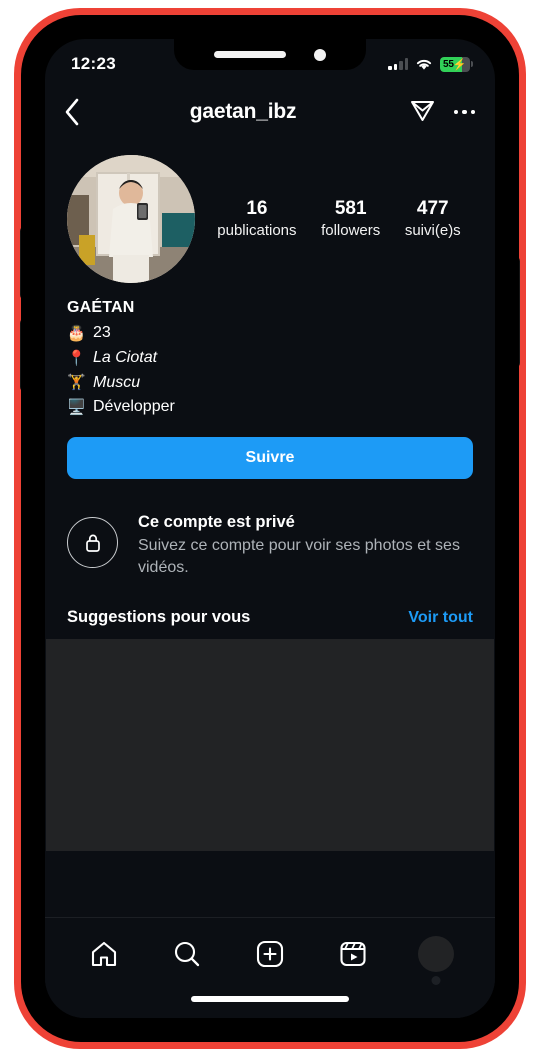  I want to click on tab-create-post, so click(270, 954).